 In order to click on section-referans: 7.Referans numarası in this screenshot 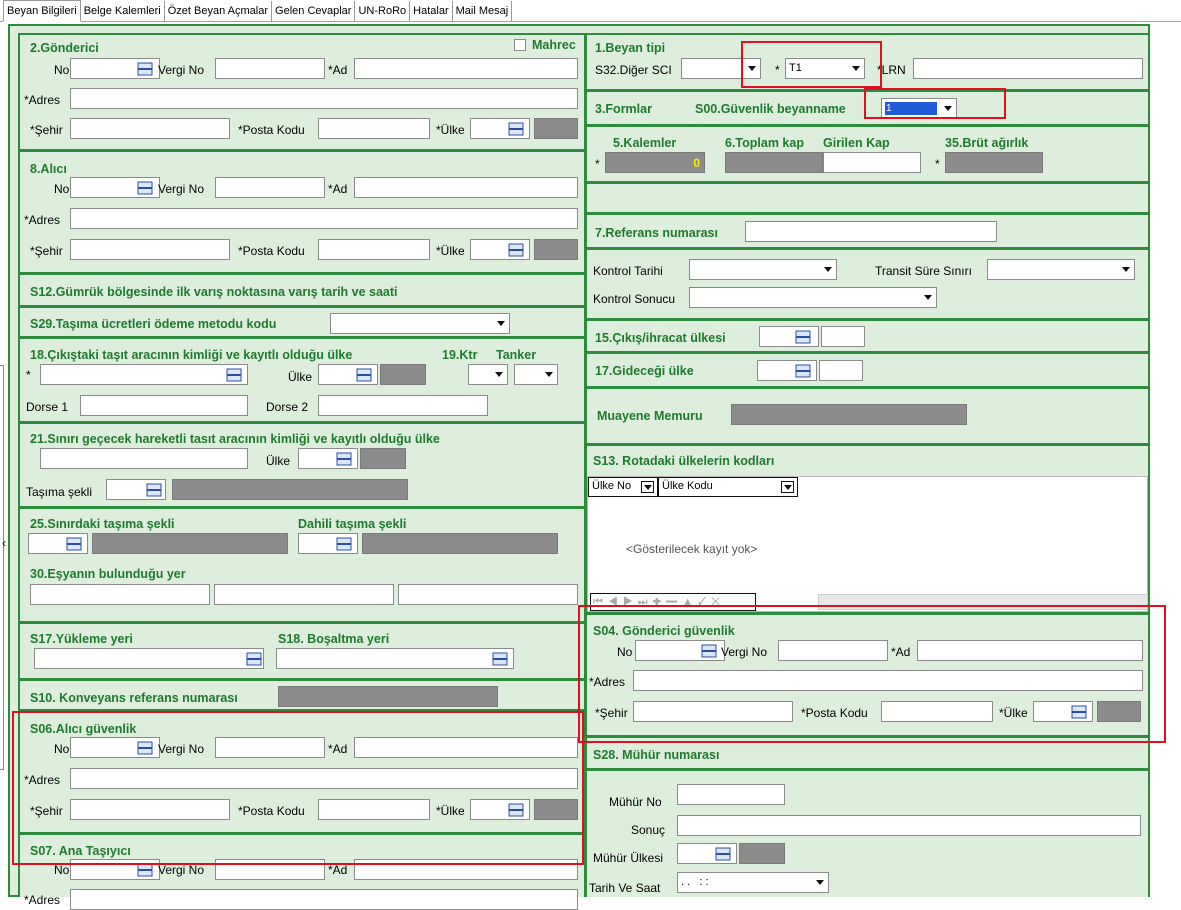, I will do `click(867, 231)`.